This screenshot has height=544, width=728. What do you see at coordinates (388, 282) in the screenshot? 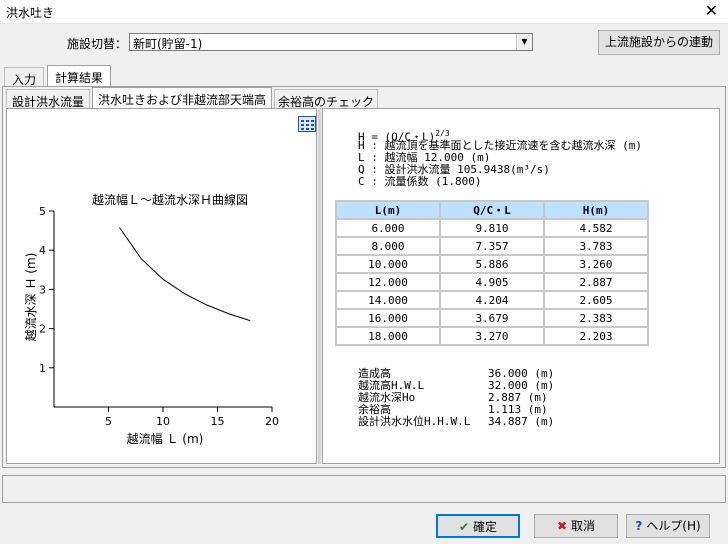
I see `cell: 12.000` at bounding box center [388, 282].